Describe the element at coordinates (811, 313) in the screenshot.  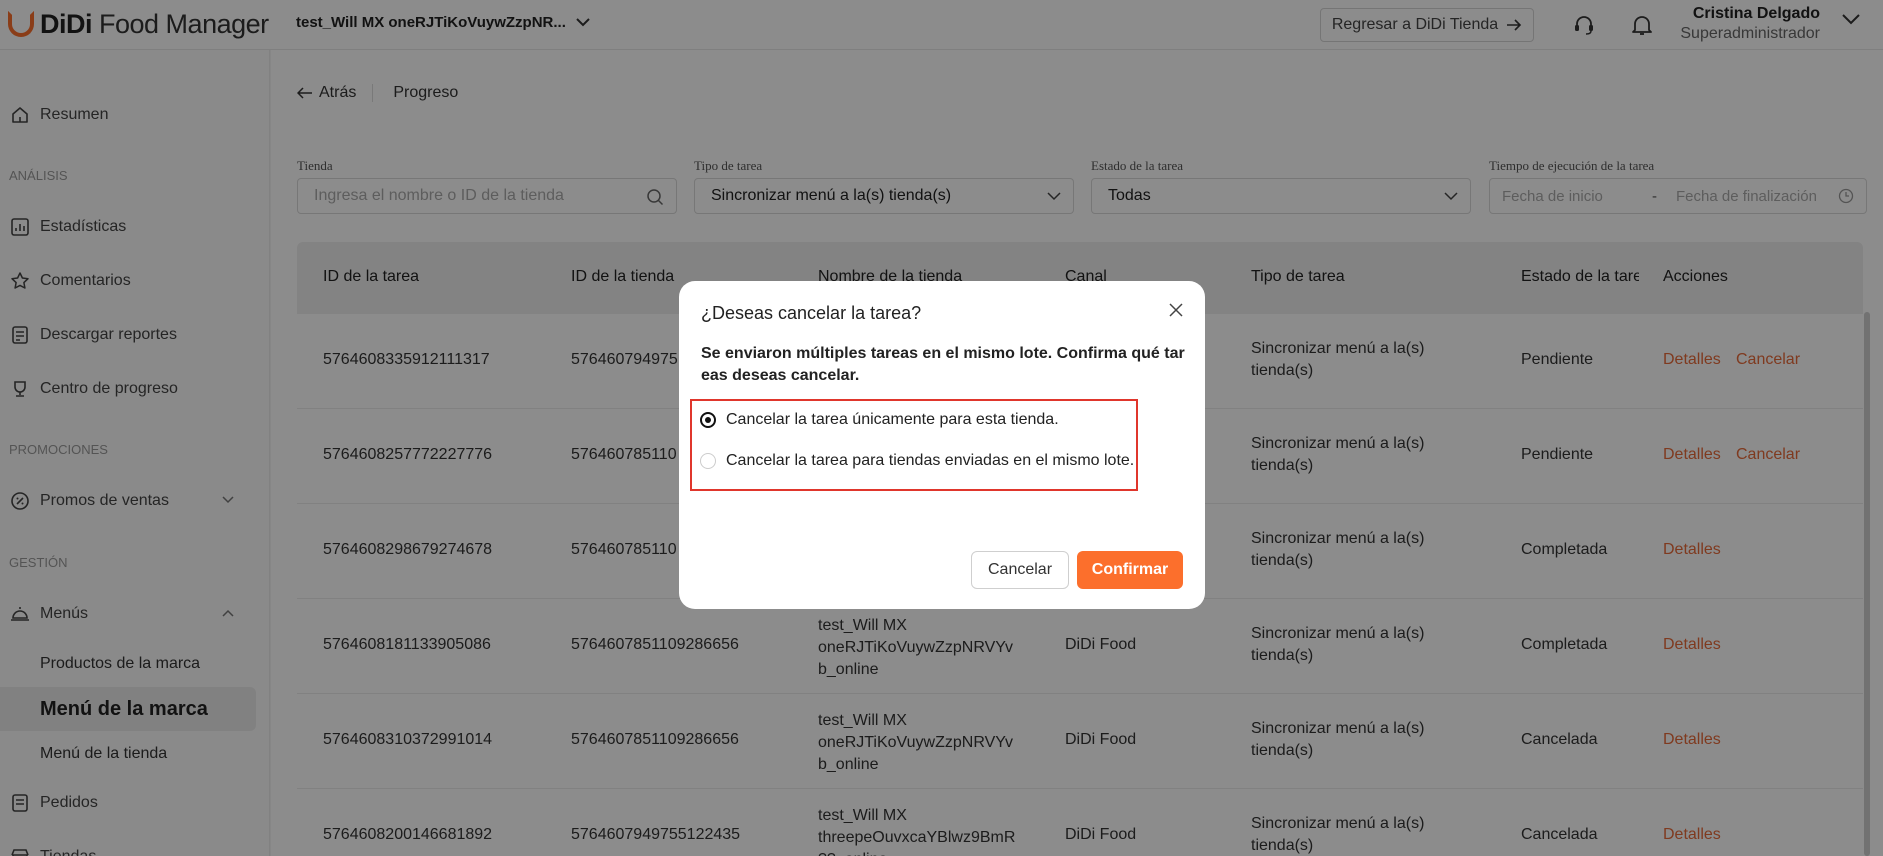
I see `dialog-title: ¿Deseas cancelar la tarea?` at that location.